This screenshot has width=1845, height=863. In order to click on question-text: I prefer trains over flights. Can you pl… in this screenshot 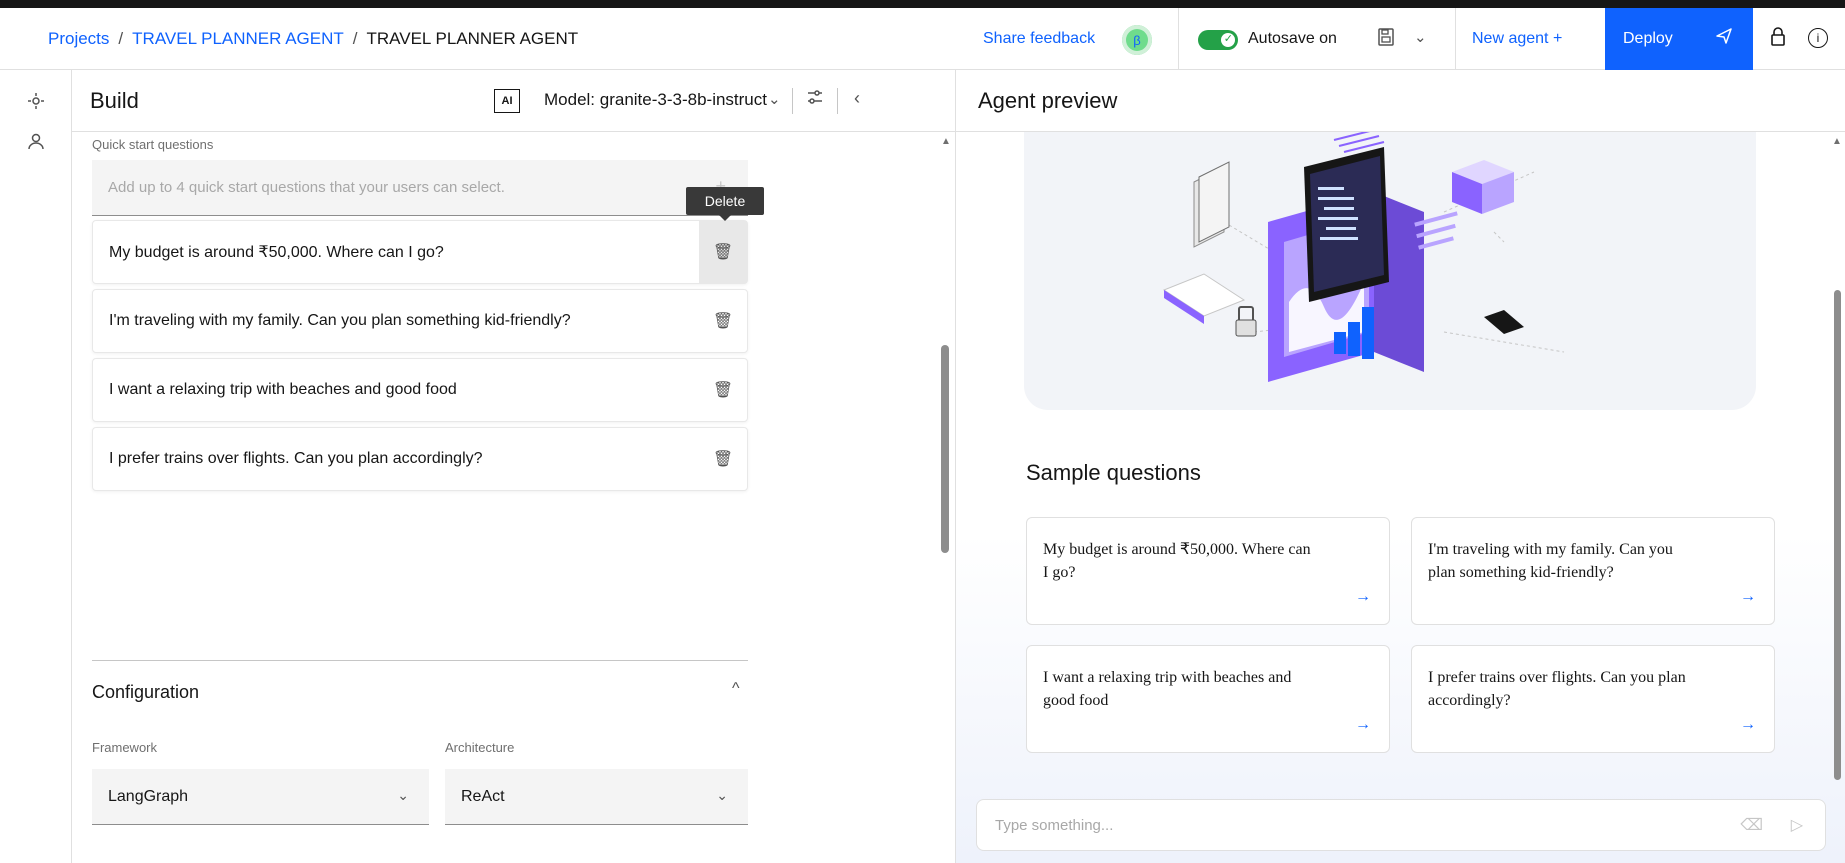, I will do `click(296, 458)`.